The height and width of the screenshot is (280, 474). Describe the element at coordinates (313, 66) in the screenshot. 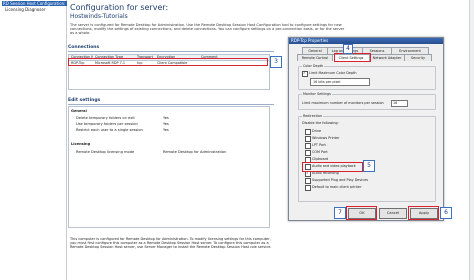

I see `color-depth-label: Color Depth` at that location.